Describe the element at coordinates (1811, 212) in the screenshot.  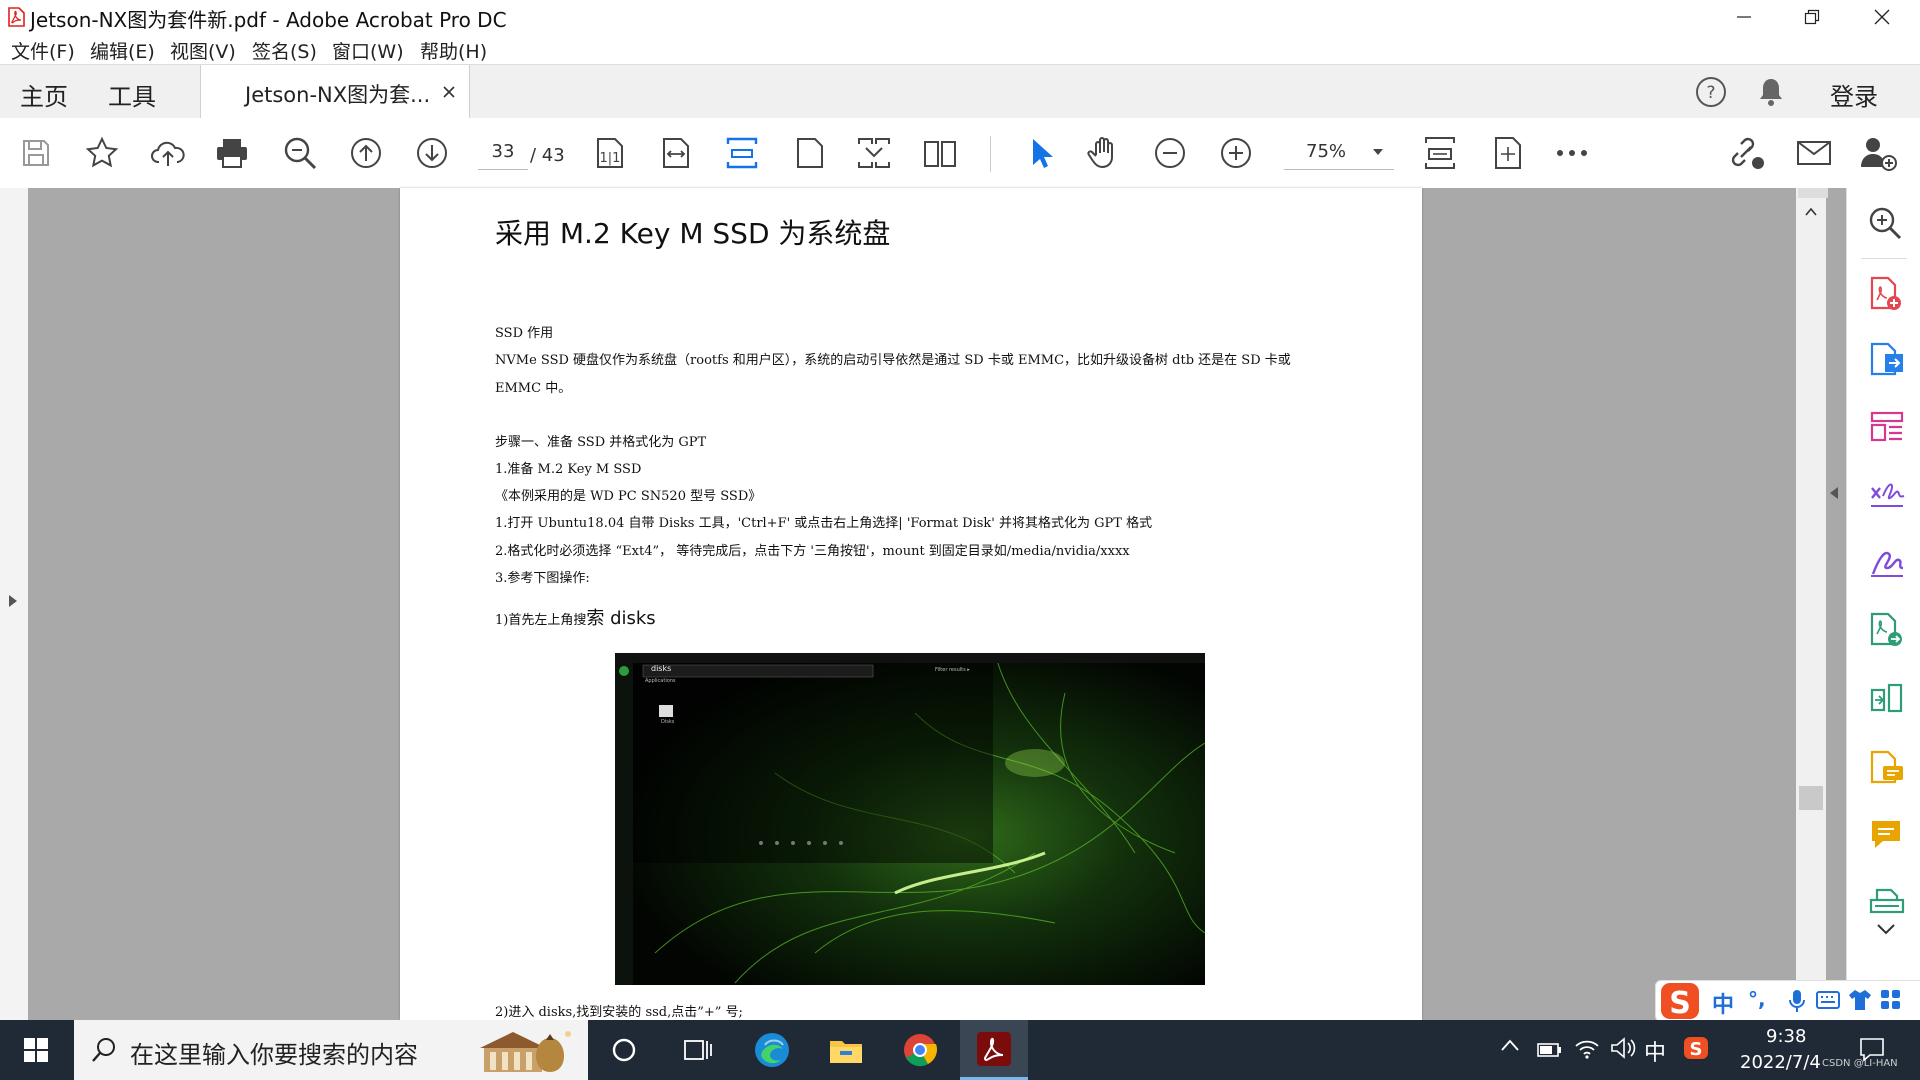
I see `scroll-up-icon` at that location.